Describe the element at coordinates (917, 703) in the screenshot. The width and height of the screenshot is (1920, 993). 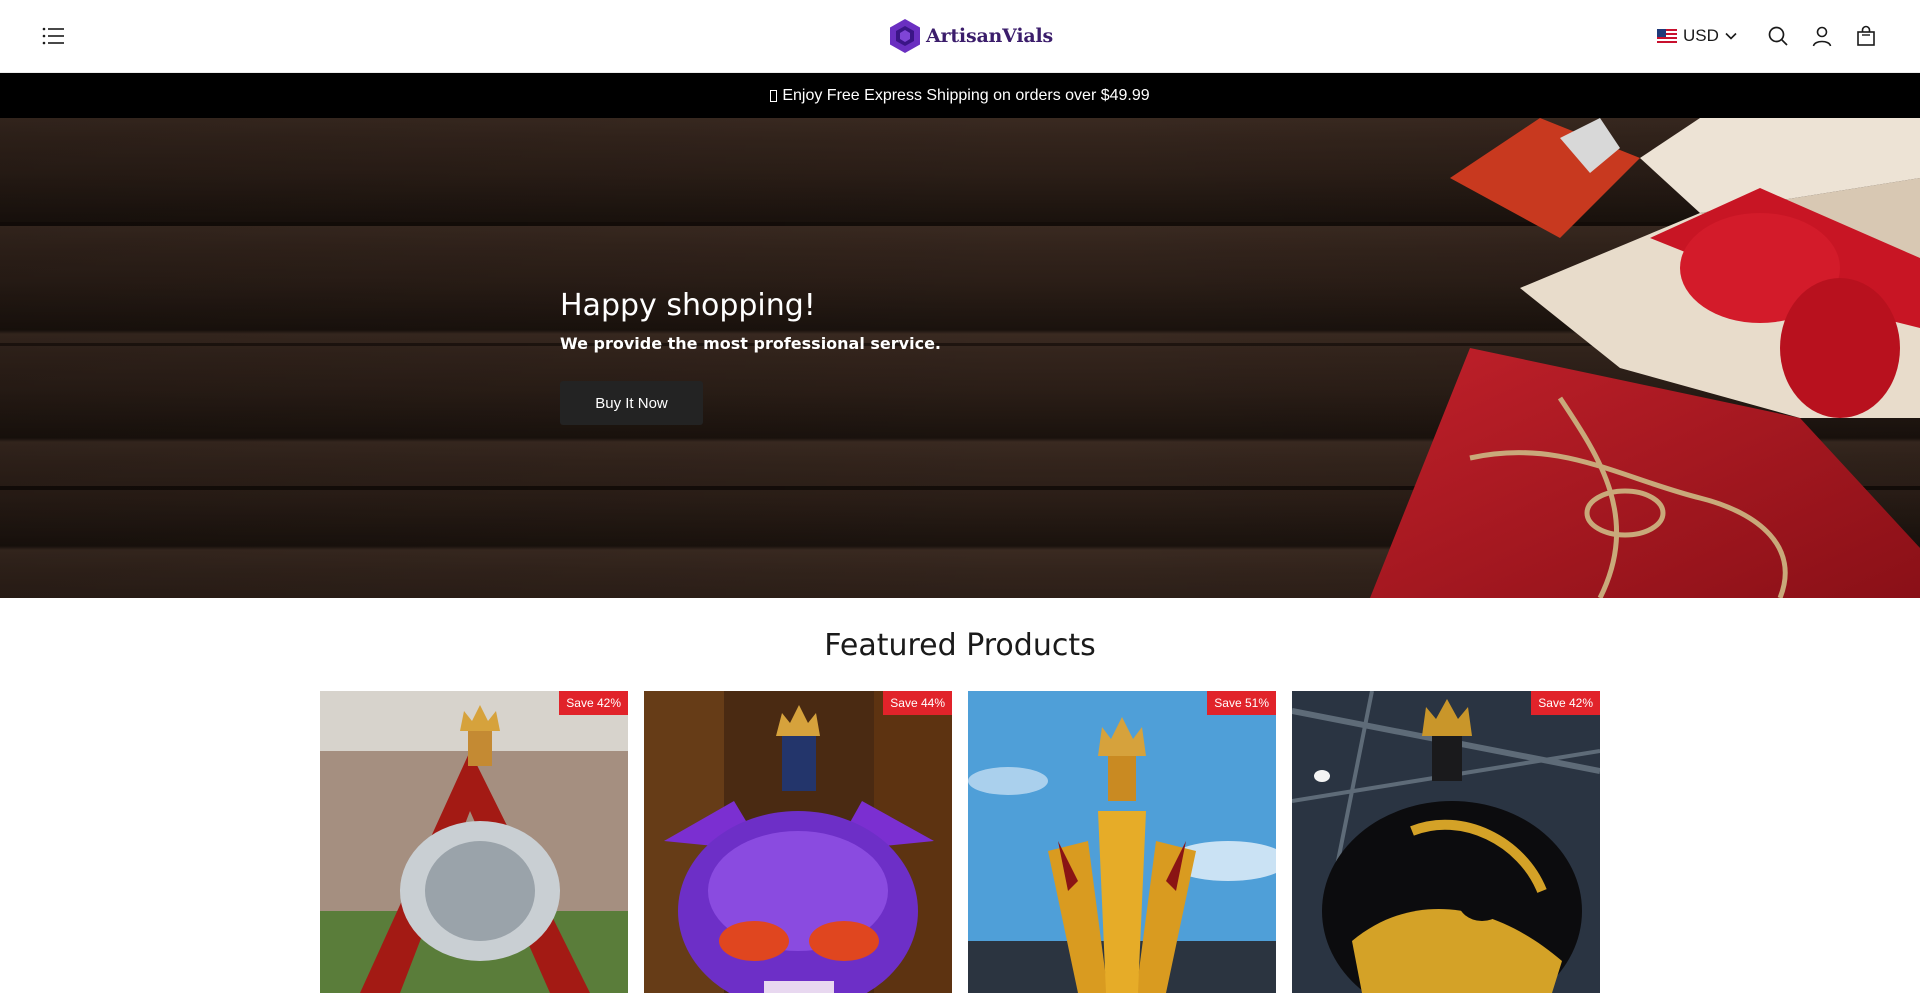
I see `save-badge: Save 44%` at that location.